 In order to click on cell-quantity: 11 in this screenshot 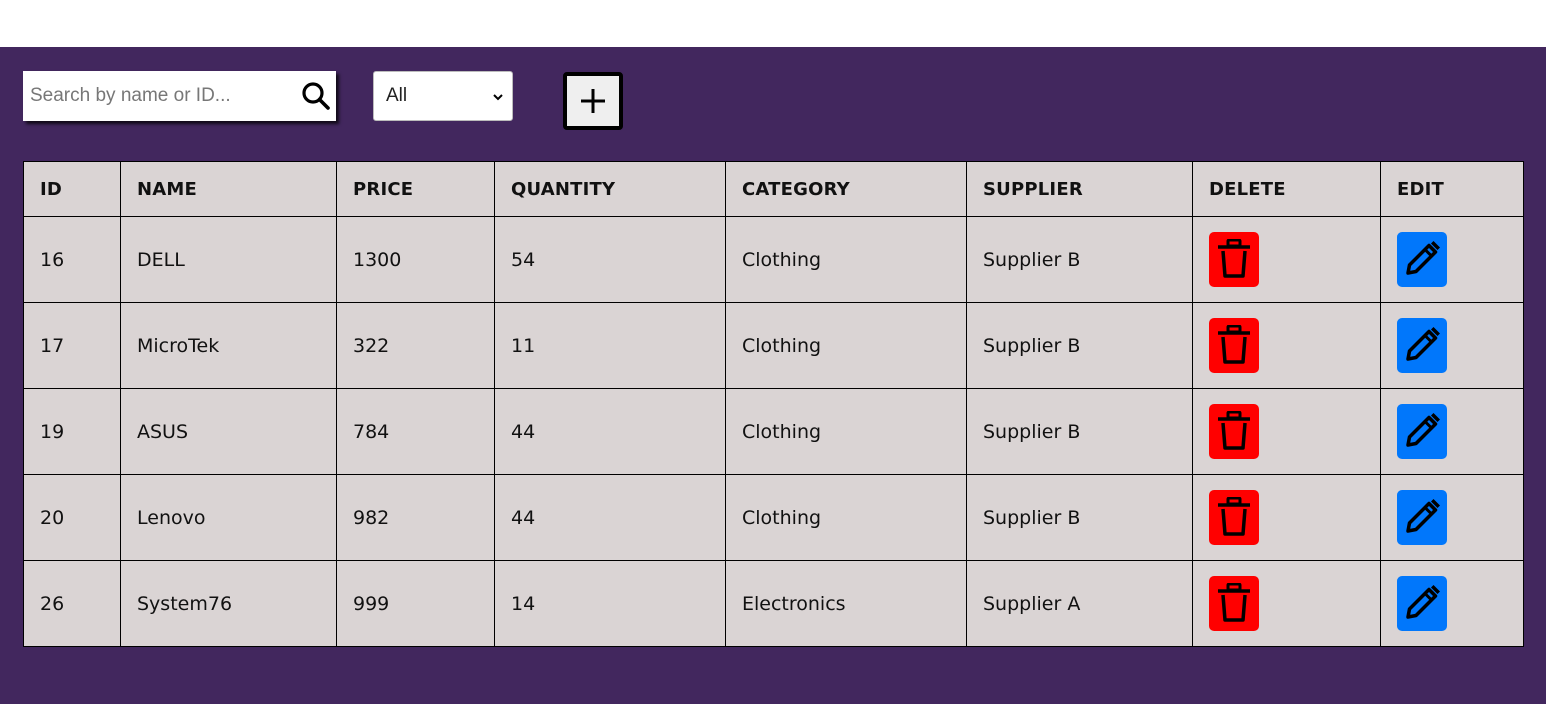, I will do `click(610, 345)`.